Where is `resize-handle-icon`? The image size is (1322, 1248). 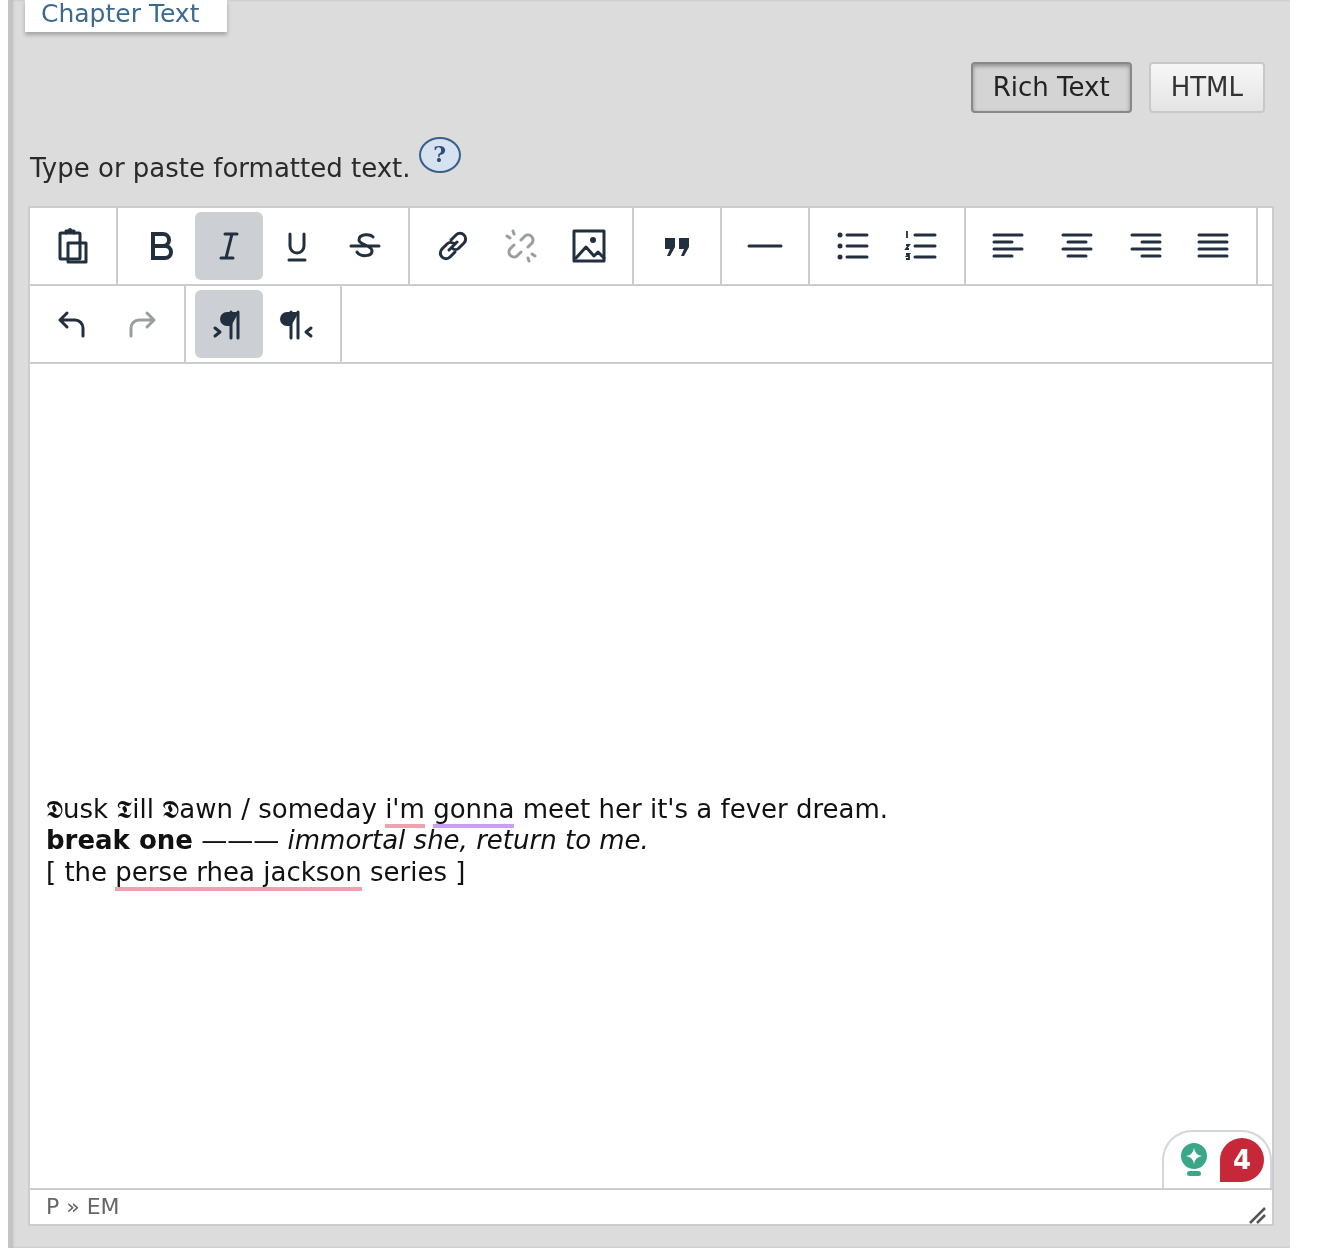 resize-handle-icon is located at coordinates (1257, 1214).